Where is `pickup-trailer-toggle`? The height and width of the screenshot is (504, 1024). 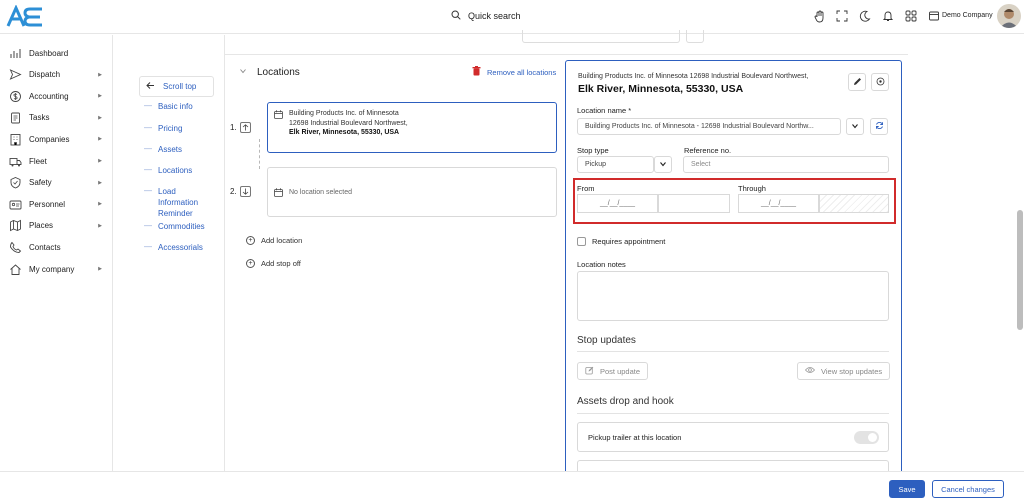 pickup-trailer-toggle is located at coordinates (866, 437).